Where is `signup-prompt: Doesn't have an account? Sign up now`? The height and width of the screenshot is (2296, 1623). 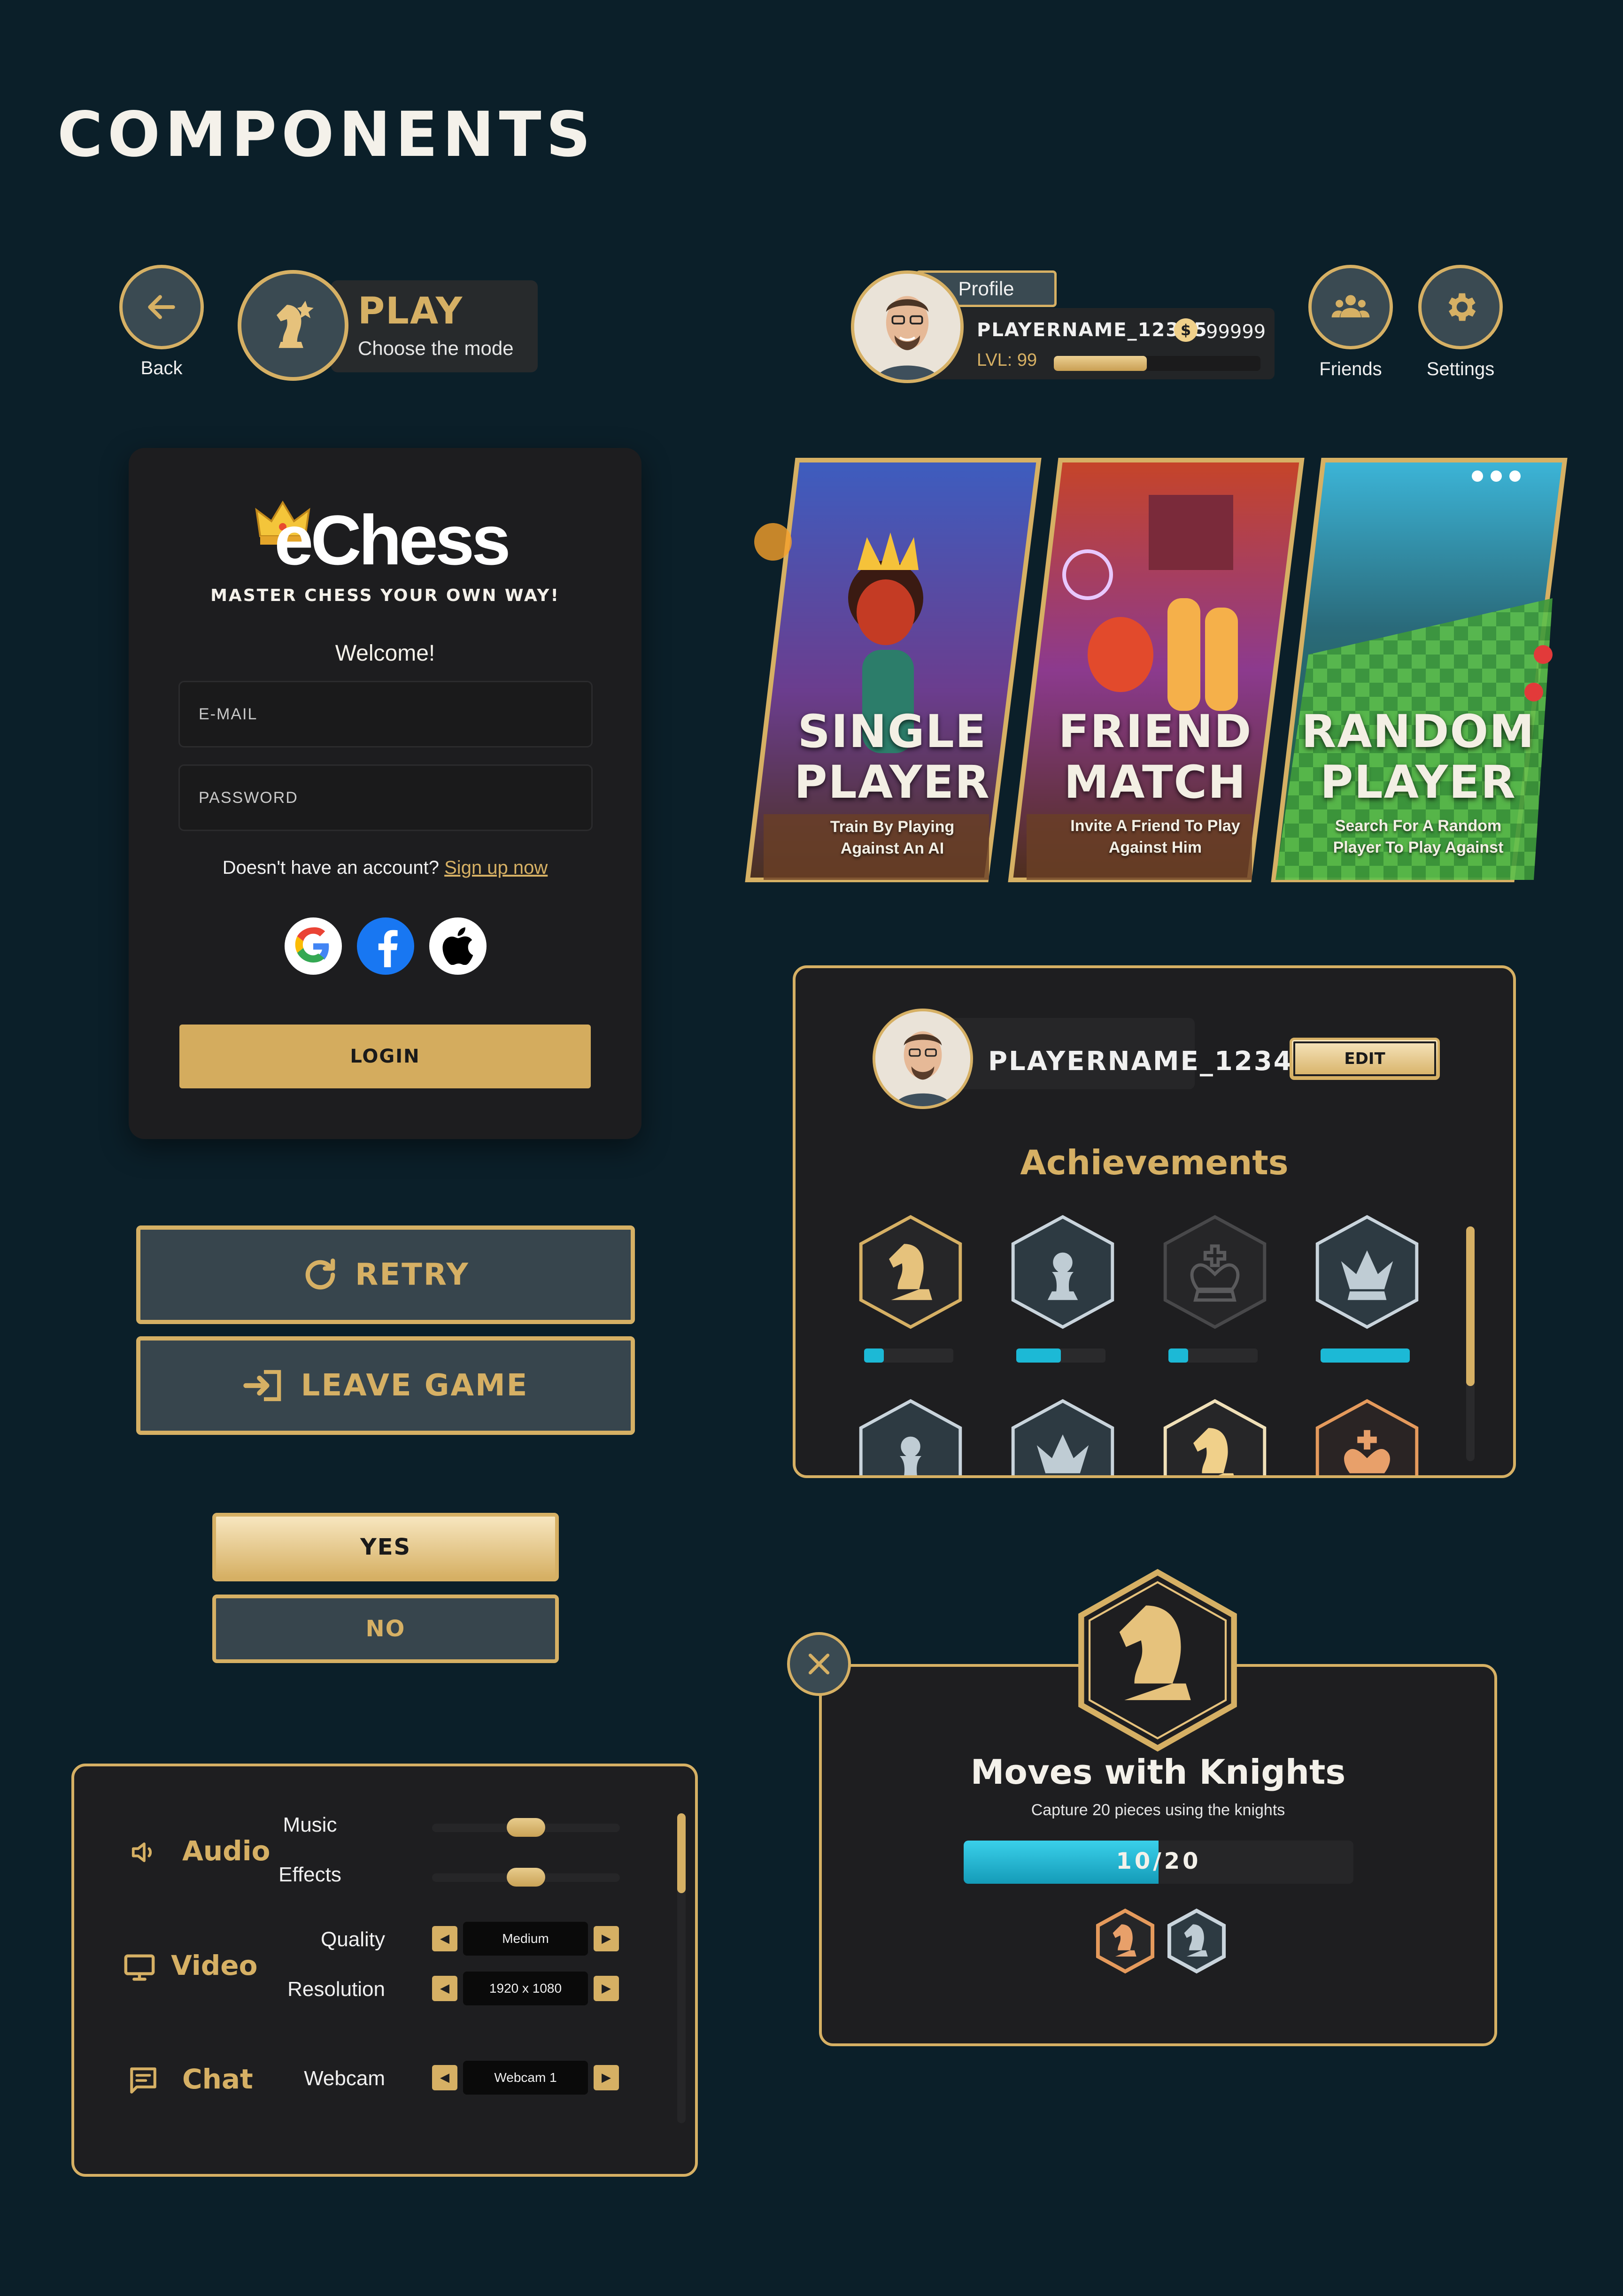 signup-prompt: Doesn't have an account? Sign up now is located at coordinates (385, 867).